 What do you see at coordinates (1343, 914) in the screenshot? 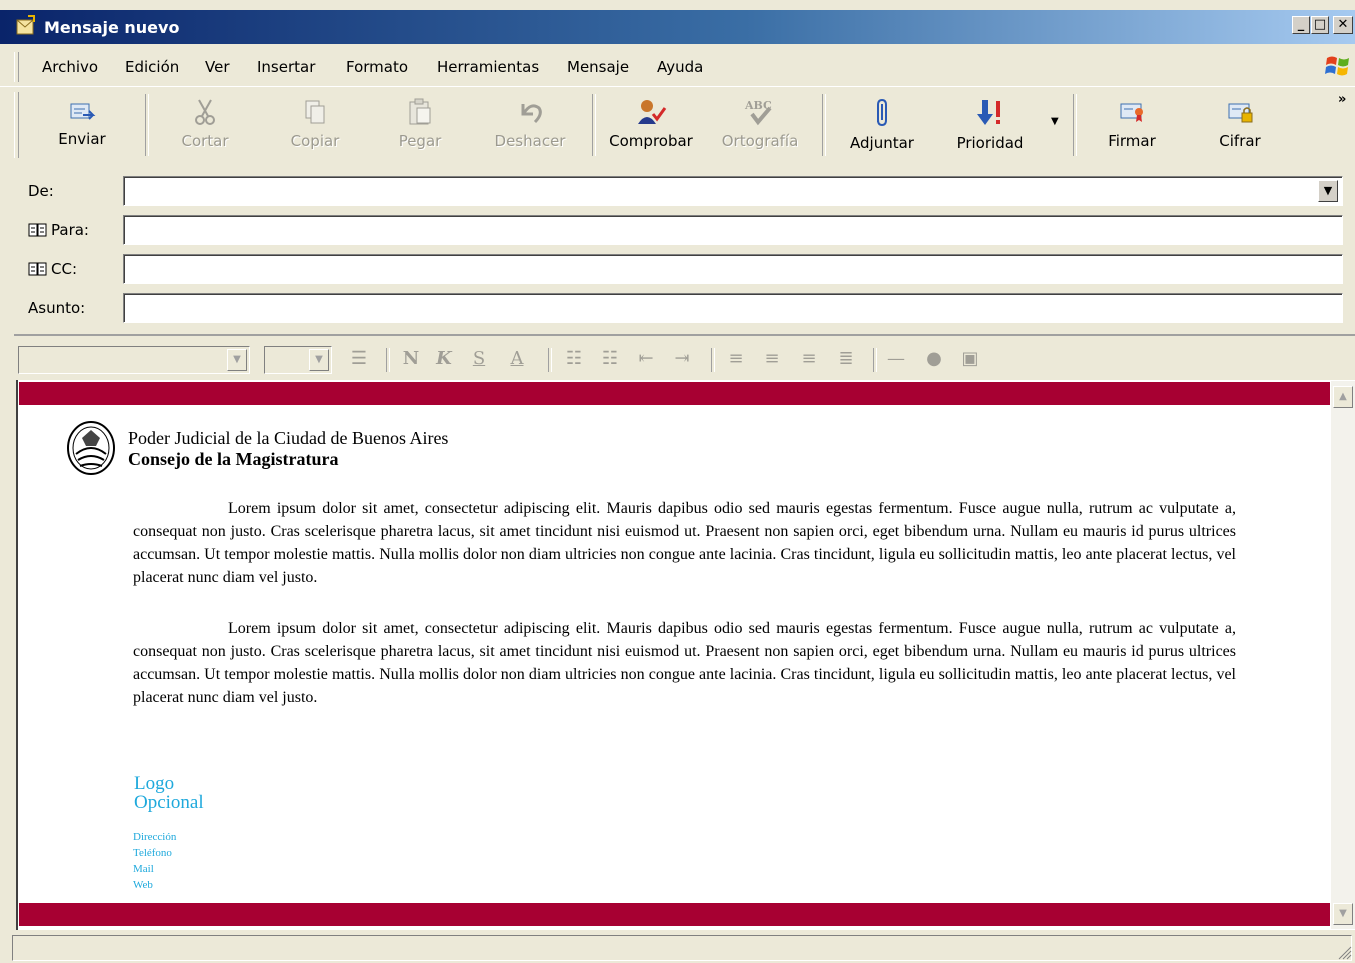
I see `scroll-down-button: ▼` at bounding box center [1343, 914].